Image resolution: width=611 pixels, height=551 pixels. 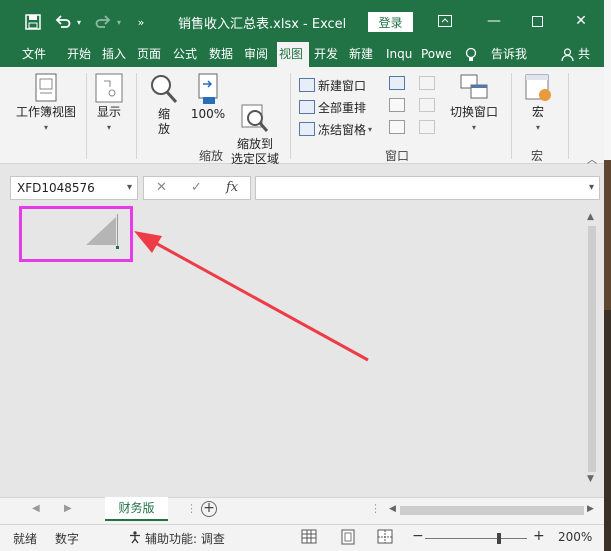 I want to click on maximize-button, so click(x=537, y=21).